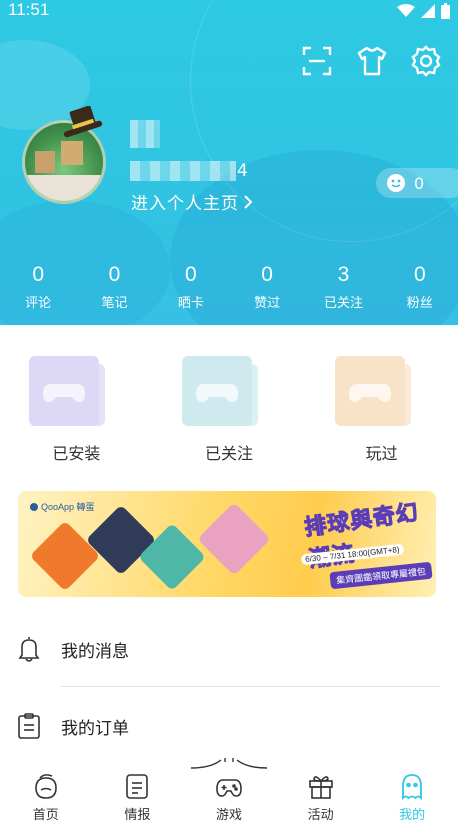 Image resolution: width=458 pixels, height=823 pixels. I want to click on stat-label: 评论, so click(38, 303).